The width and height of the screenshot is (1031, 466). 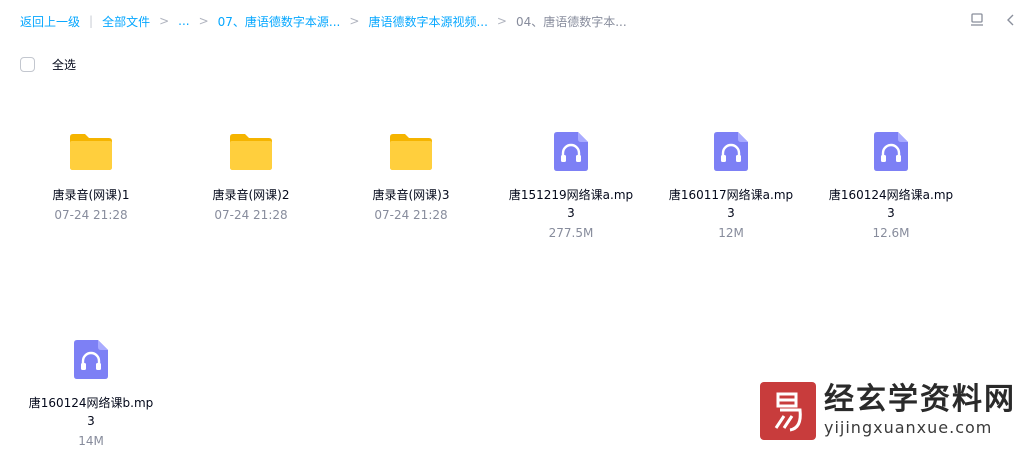 What do you see at coordinates (571, 233) in the screenshot?
I see `file-size: 277.5M` at bounding box center [571, 233].